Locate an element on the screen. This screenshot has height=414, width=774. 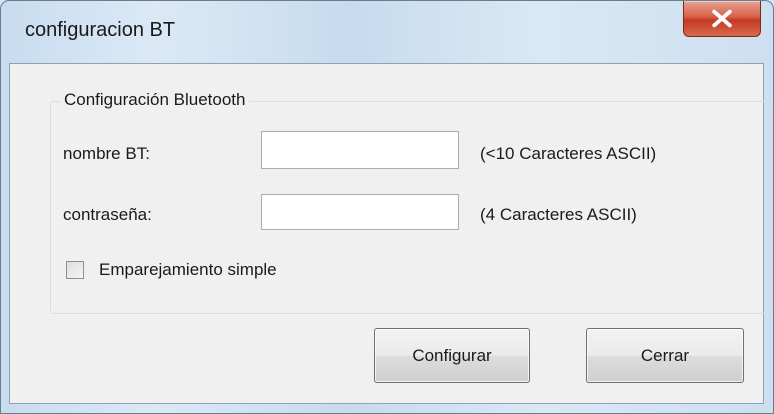
simple-pairing-label: Emparejamiento simple is located at coordinates (188, 270).